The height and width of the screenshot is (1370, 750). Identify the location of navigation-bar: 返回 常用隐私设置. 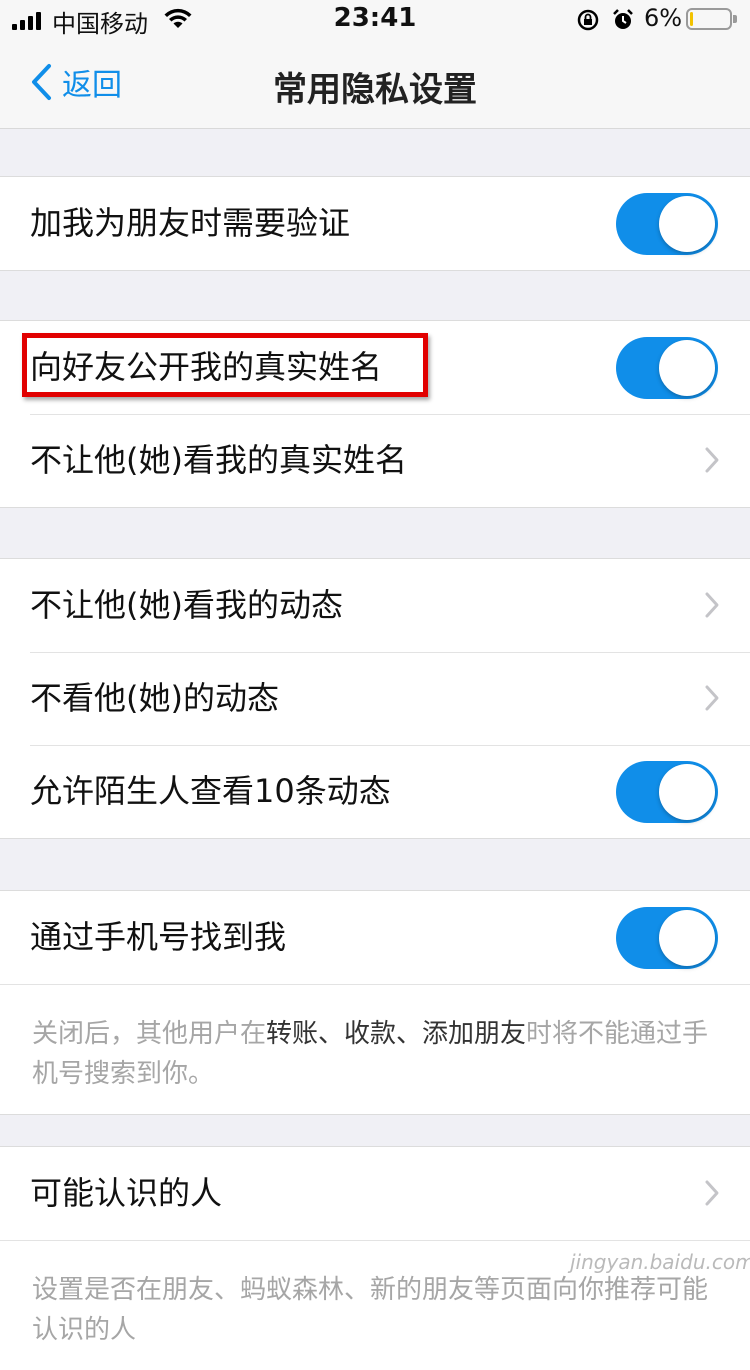
(375, 84).